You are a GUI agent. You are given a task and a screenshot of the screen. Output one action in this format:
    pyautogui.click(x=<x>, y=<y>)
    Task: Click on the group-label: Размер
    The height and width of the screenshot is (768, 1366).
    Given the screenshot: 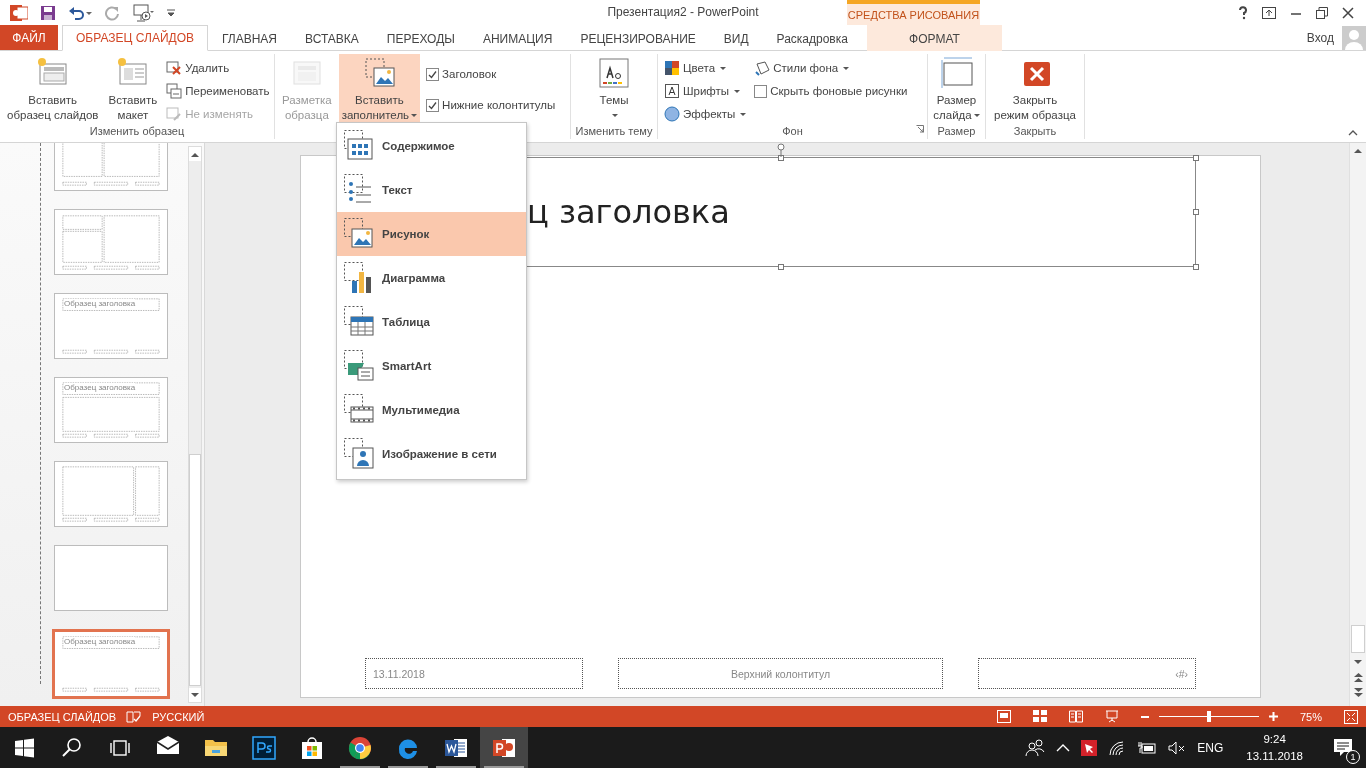 What is the action you would take?
    pyautogui.click(x=956, y=132)
    